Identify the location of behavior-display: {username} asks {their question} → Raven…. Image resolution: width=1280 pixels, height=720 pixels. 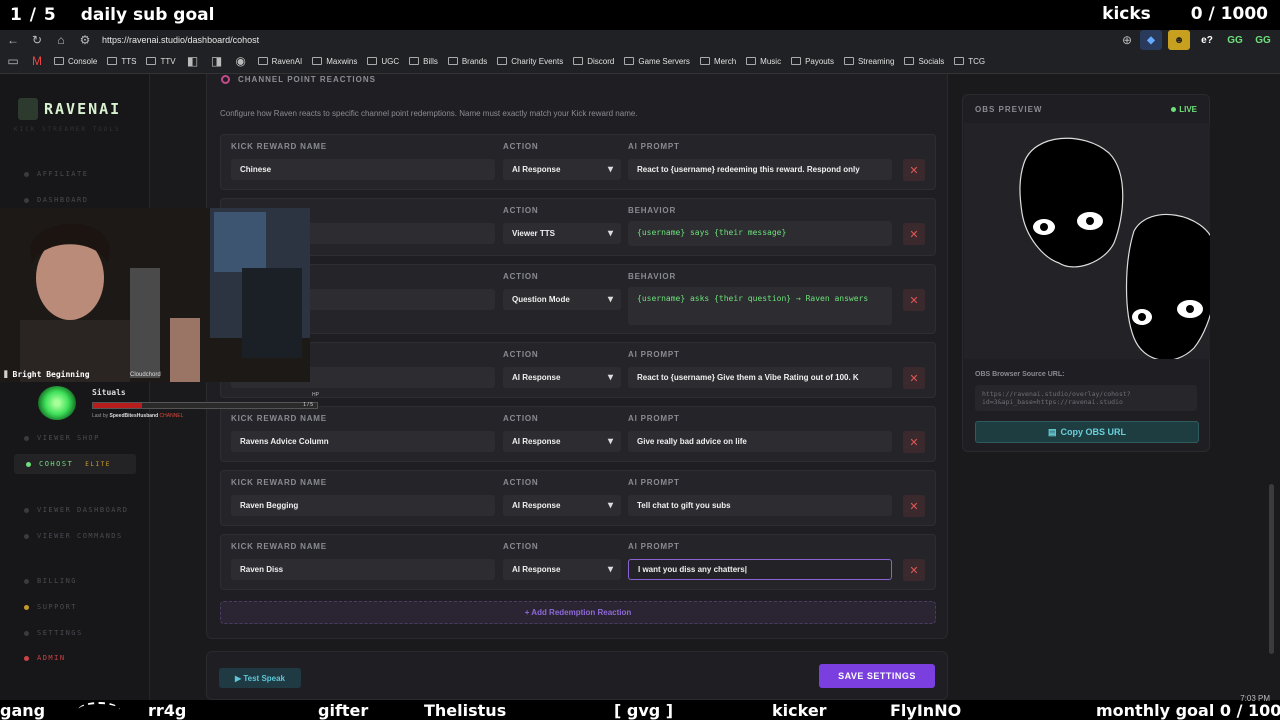
(760, 306).